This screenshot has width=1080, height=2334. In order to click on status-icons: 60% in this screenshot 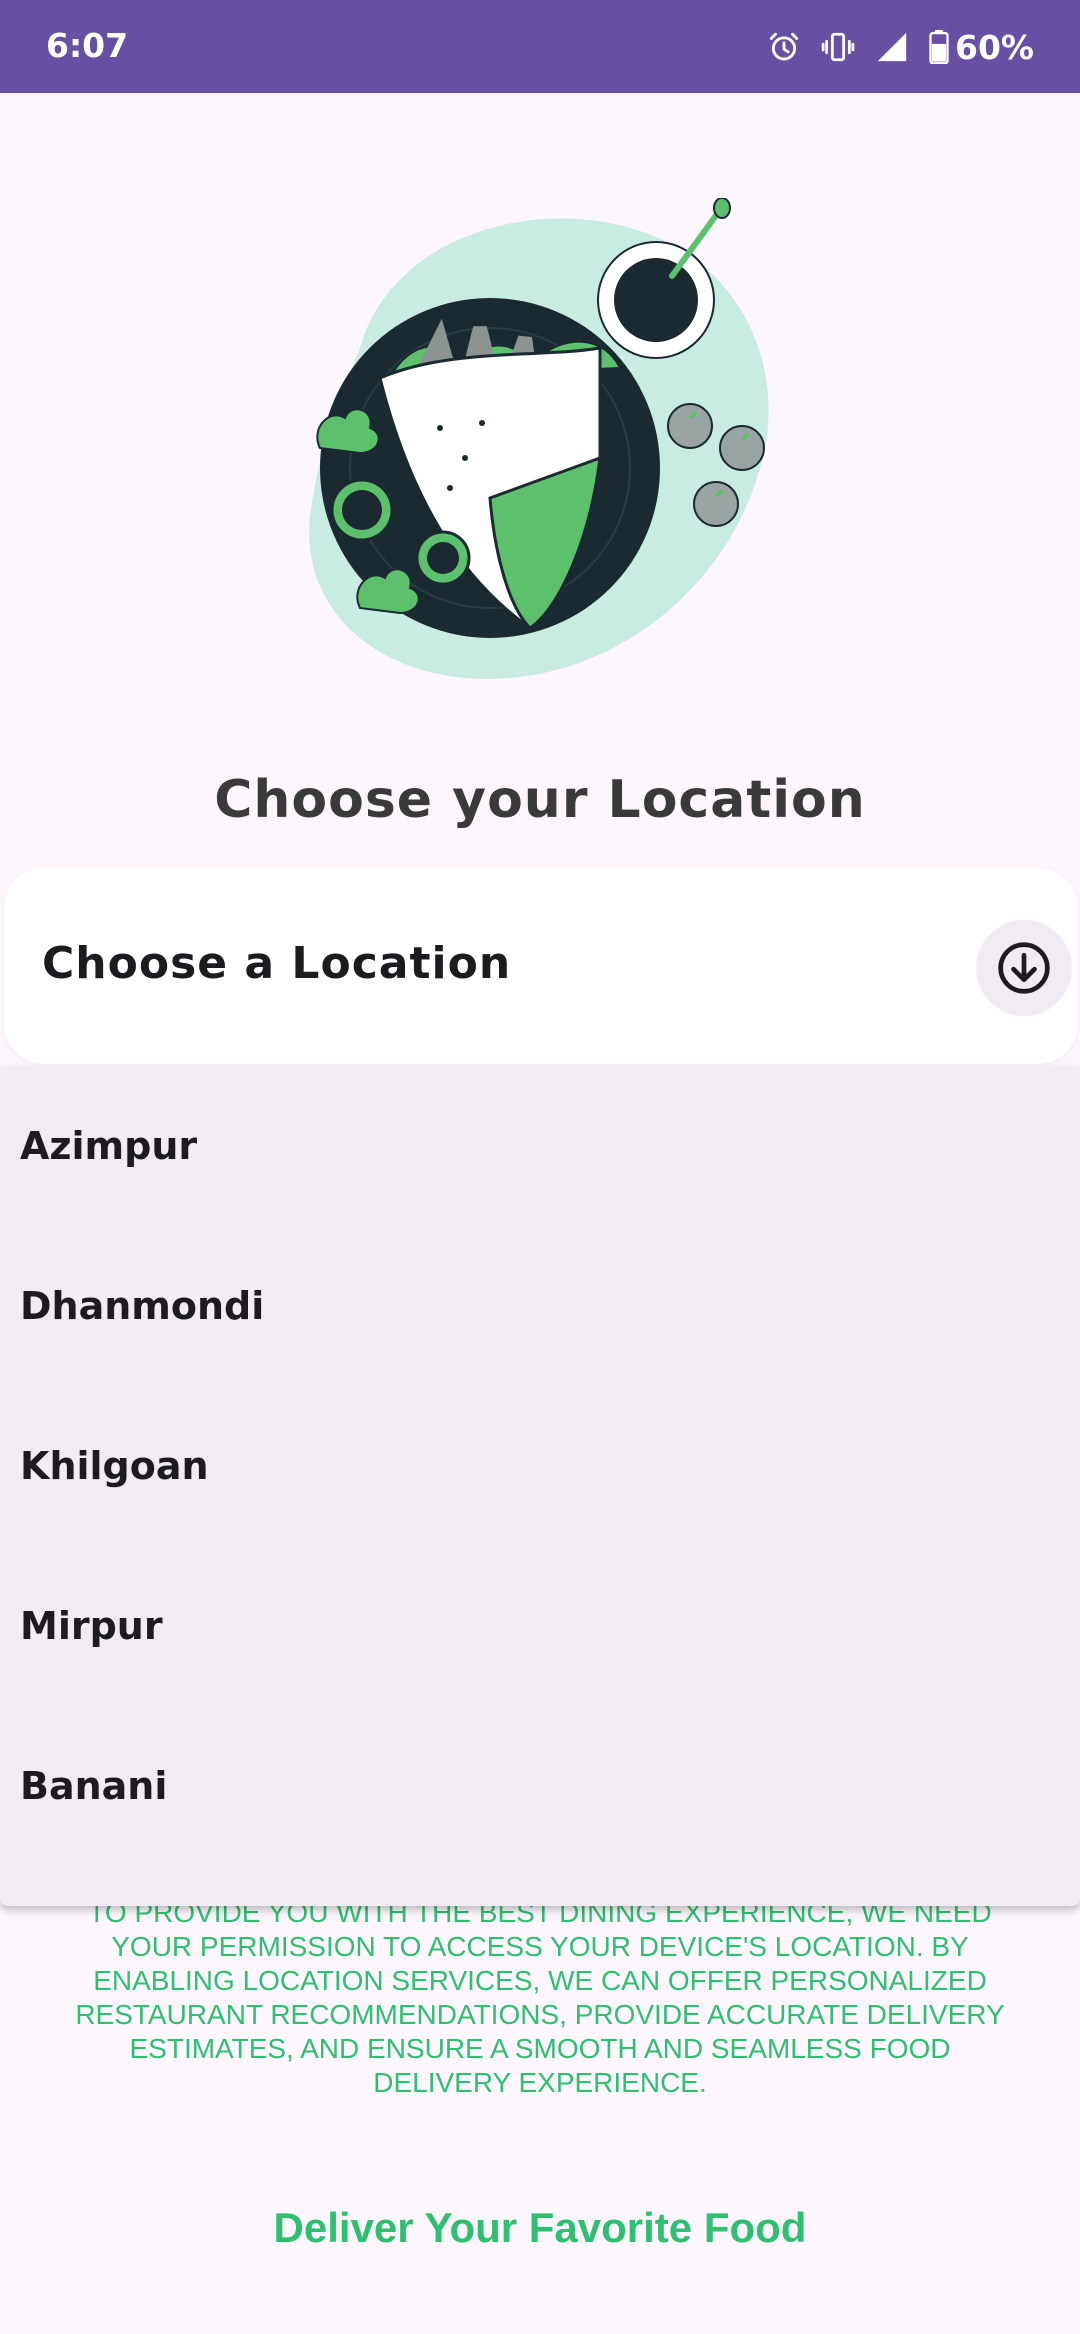, I will do `click(900, 47)`.